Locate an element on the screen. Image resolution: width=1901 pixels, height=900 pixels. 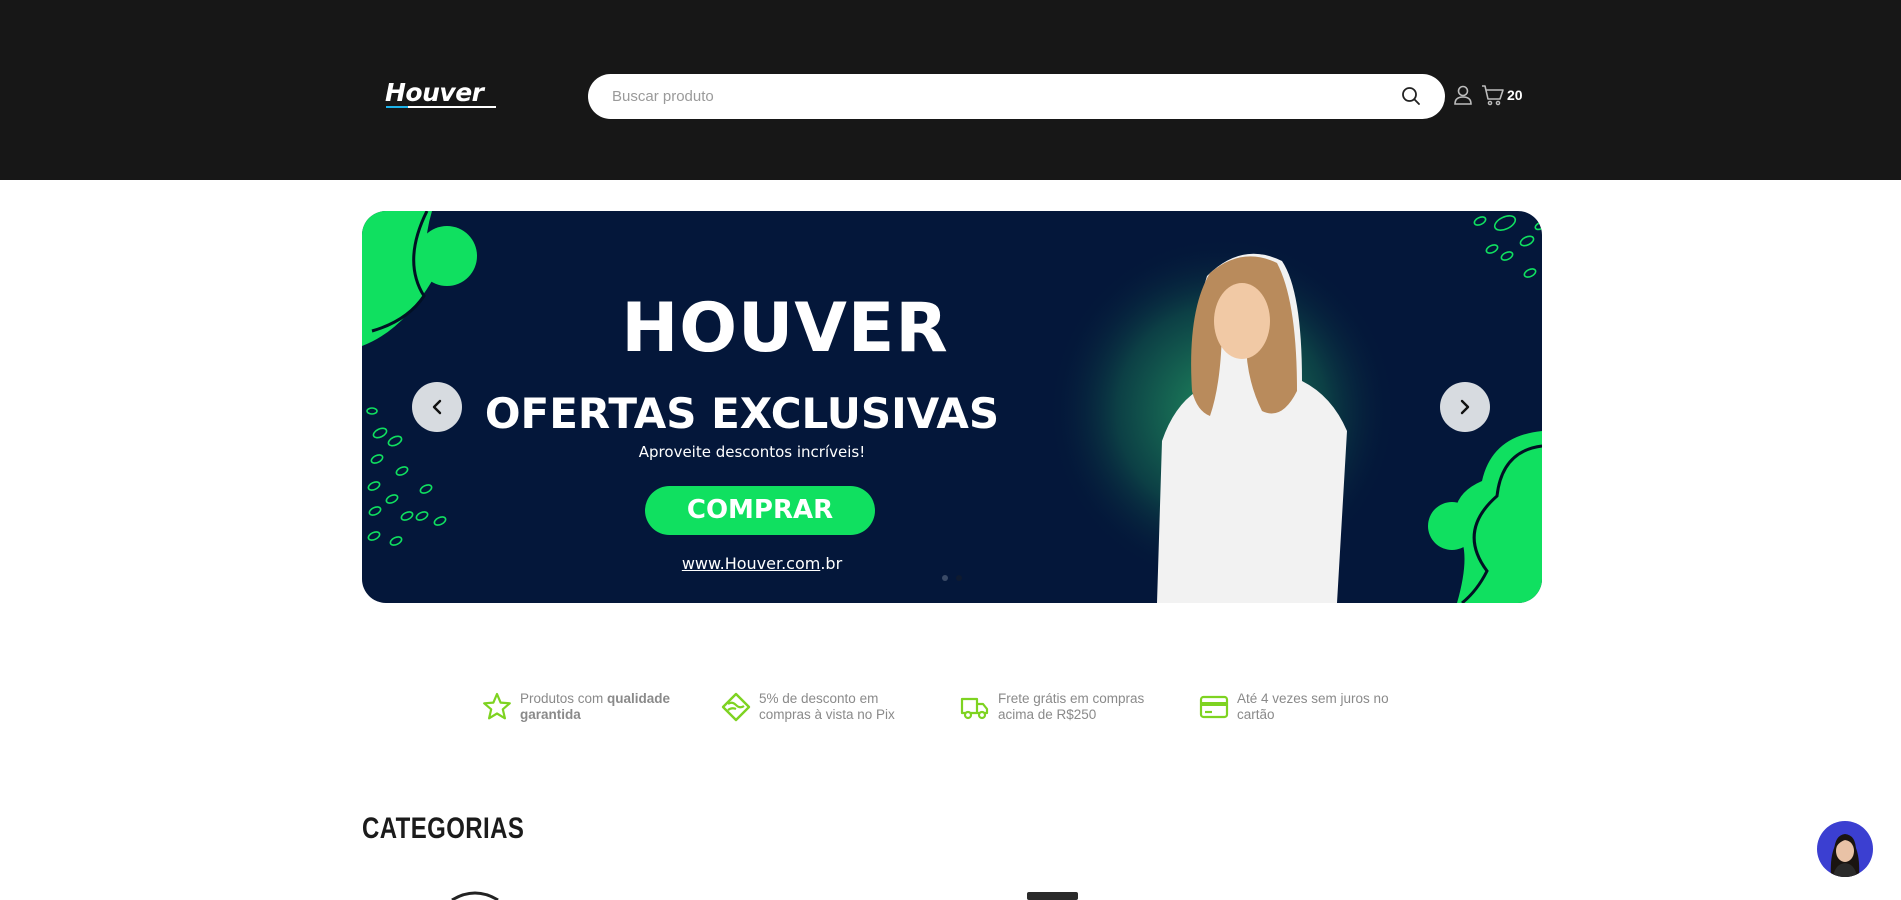
feature-quality: Produtos com qualidade garantida is located at coordinates (582, 707).